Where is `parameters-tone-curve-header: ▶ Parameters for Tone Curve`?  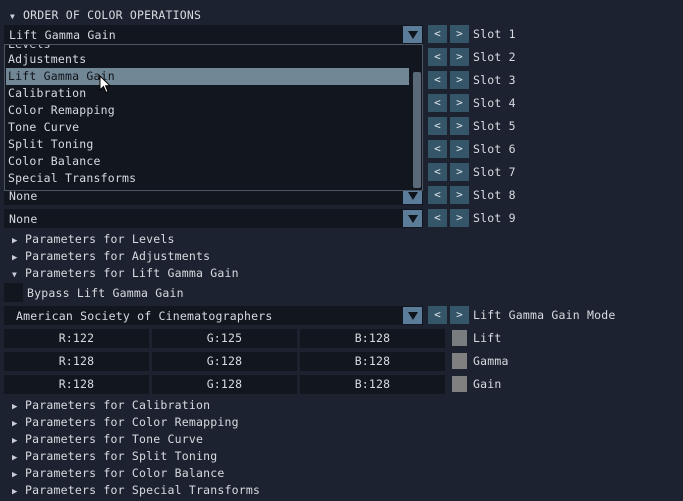
parameters-tone-curve-header: ▶ Parameters for Tone Curve is located at coordinates (107, 440).